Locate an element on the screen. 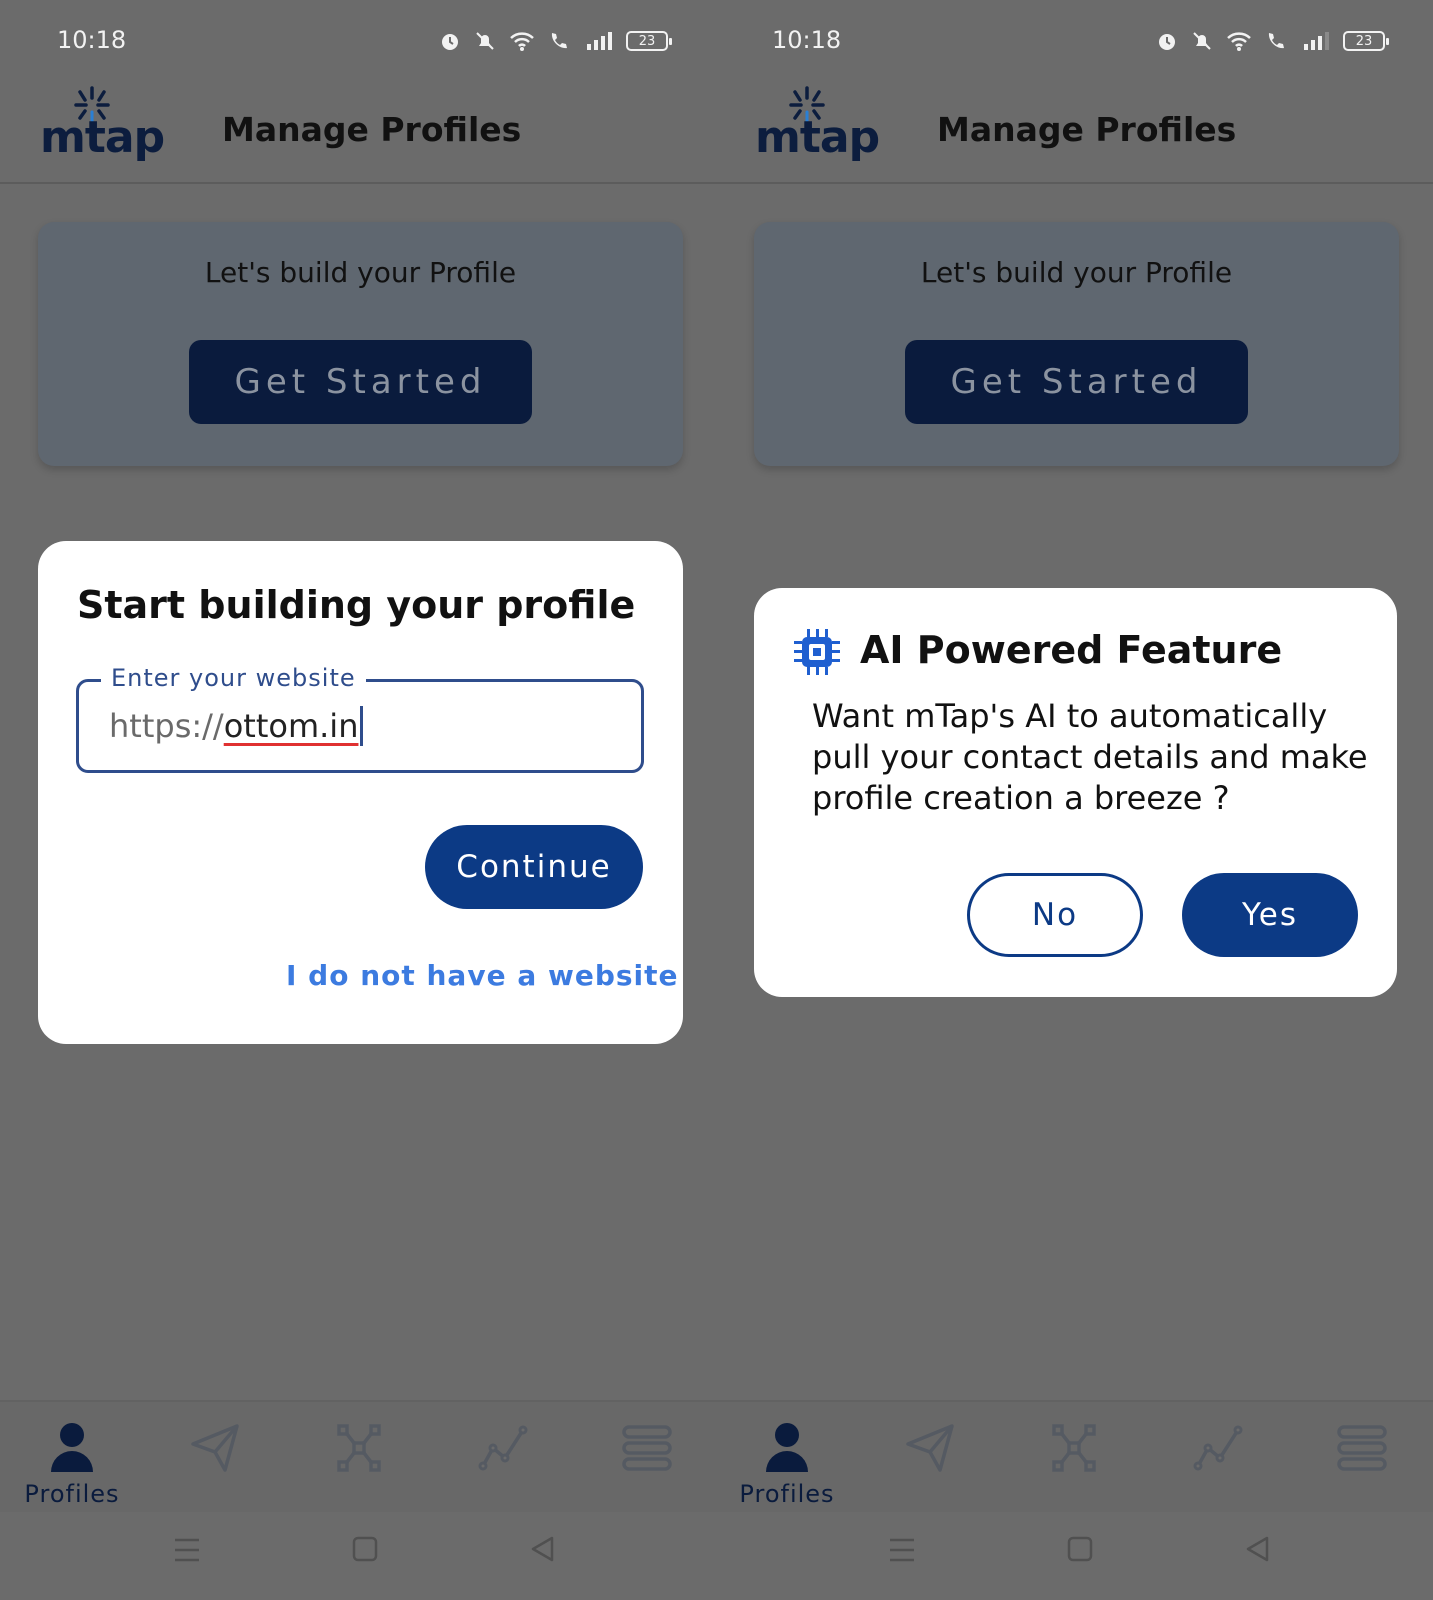  website-field-label: Enter your website is located at coordinates (233, 678).